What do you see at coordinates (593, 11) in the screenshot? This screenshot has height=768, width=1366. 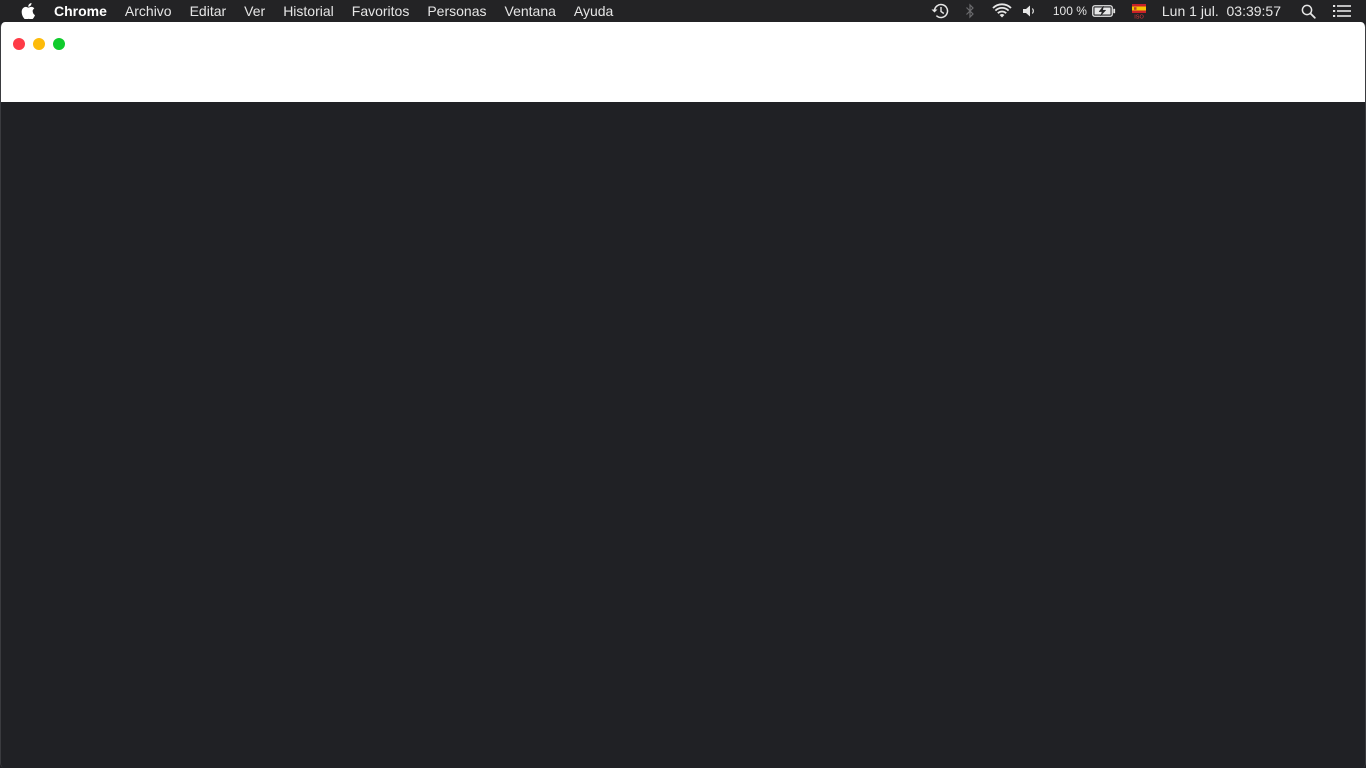 I see `menu-ayuda: Ayuda` at bounding box center [593, 11].